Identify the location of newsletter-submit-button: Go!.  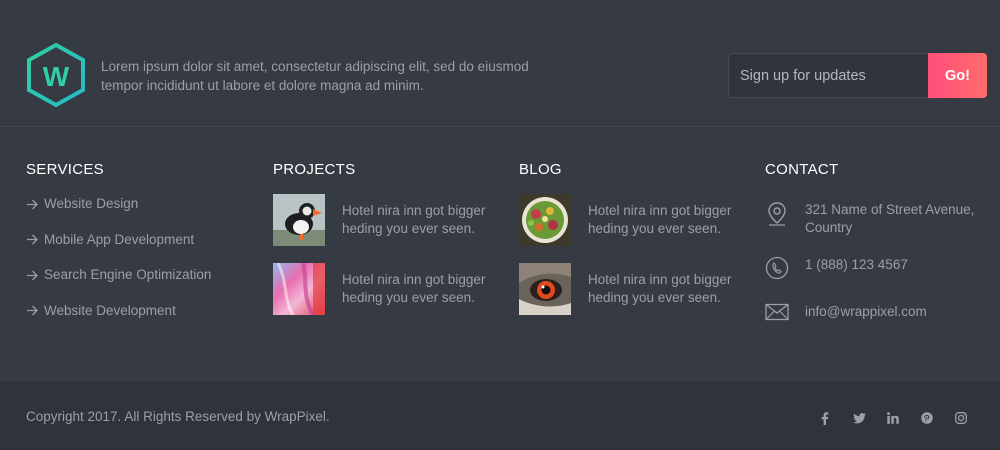
(957, 75).